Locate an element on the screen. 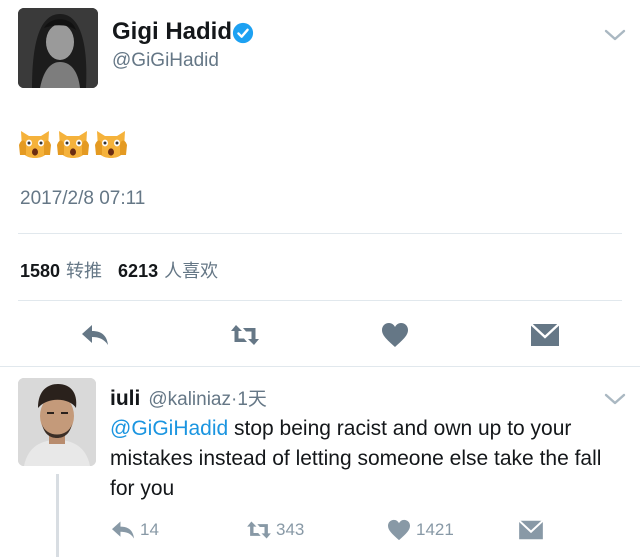 The height and width of the screenshot is (557, 640). like-count: 6213 is located at coordinates (138, 271).